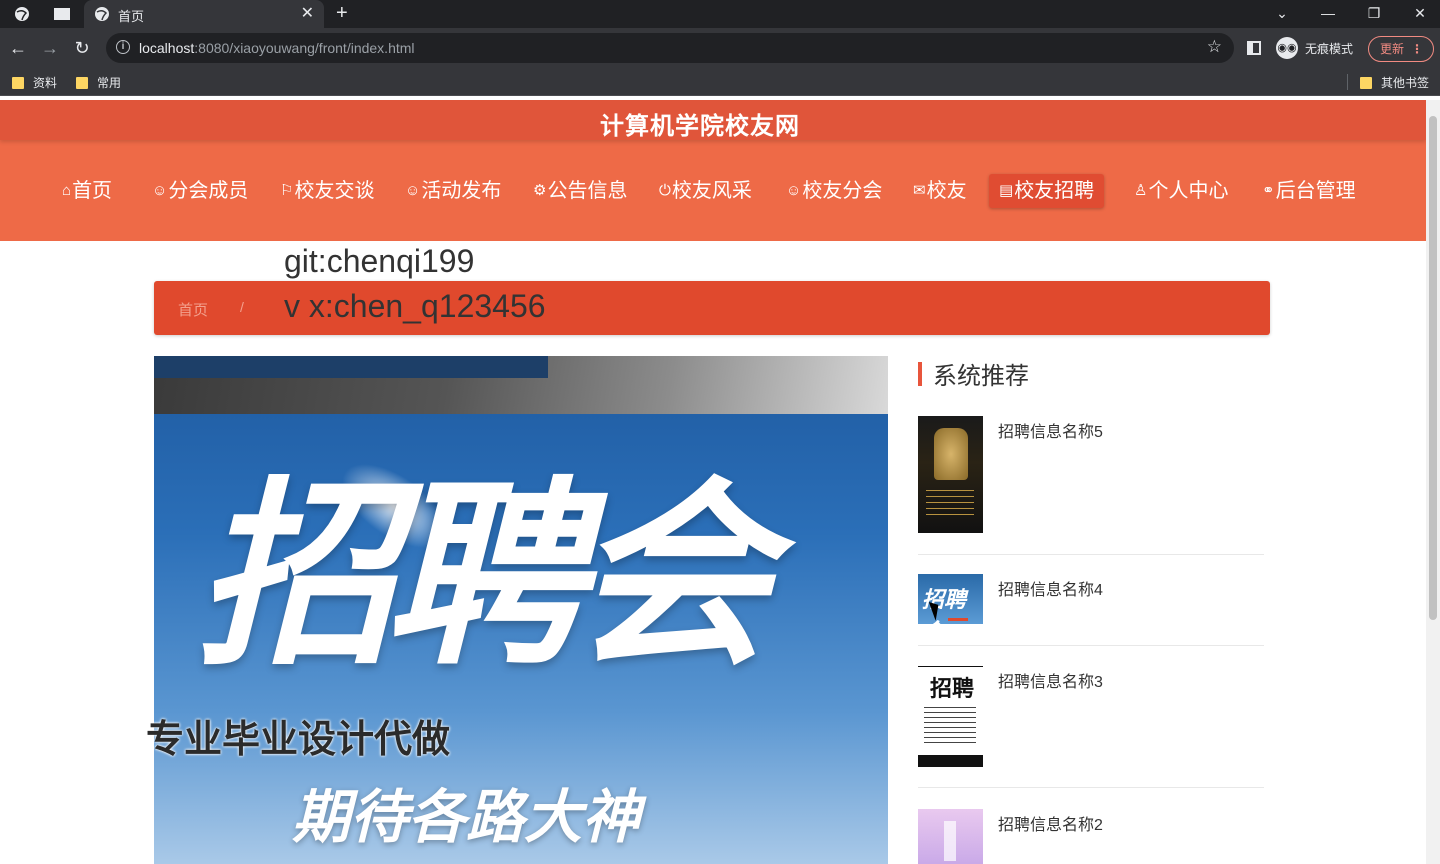 The width and height of the screenshot is (1440, 864). What do you see at coordinates (200, 191) in the screenshot?
I see `nav-item-members: ☺ 分会成员` at bounding box center [200, 191].